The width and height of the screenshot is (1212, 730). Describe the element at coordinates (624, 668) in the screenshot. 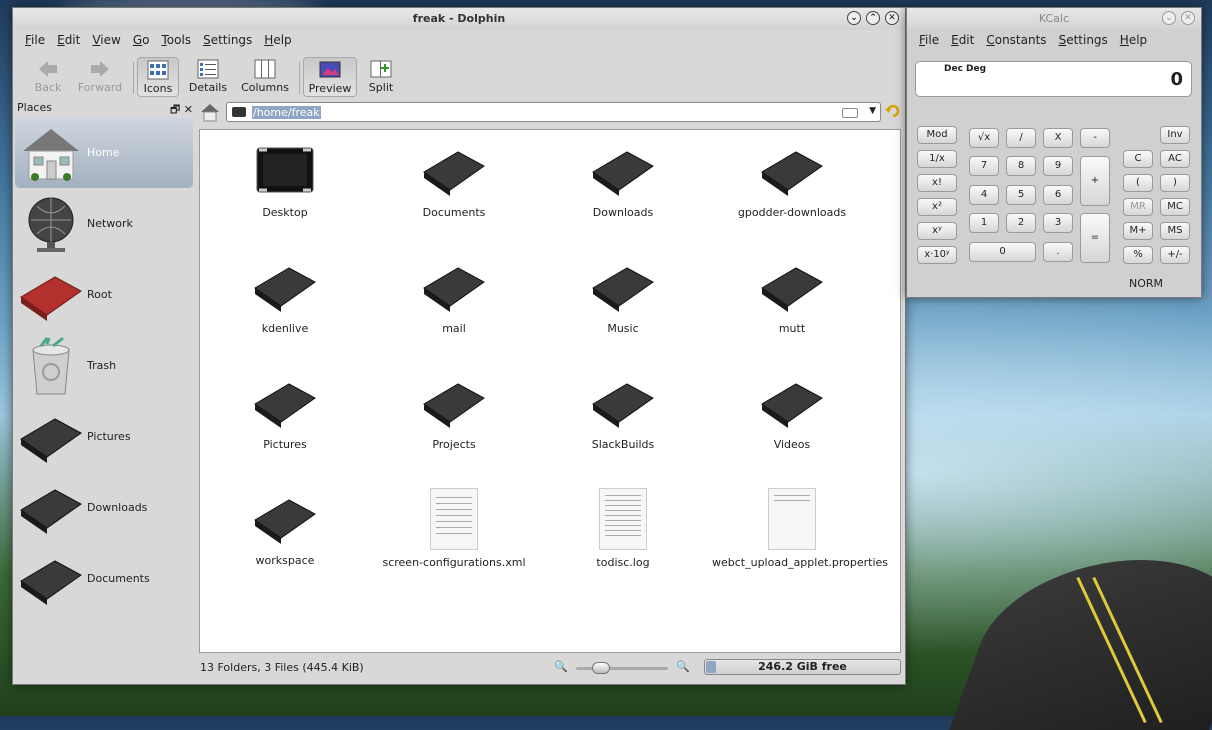

I see `zoom-slider: 🔍 🔍` at that location.